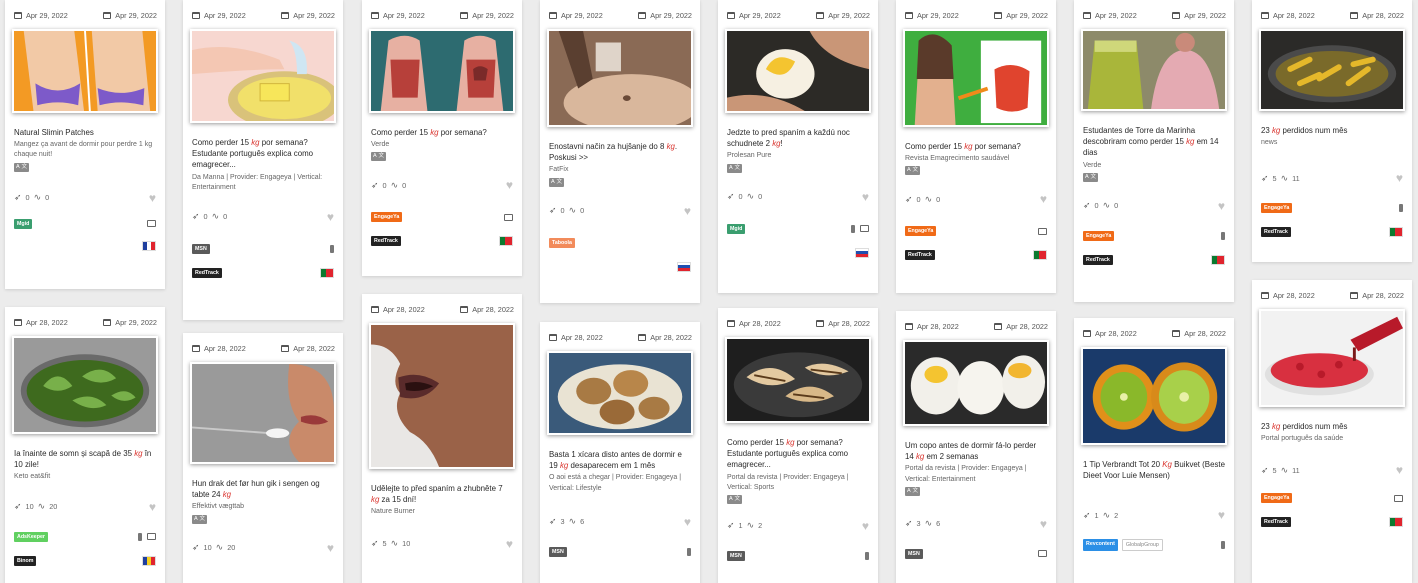  Describe the element at coordinates (1218, 259) in the screenshot. I see `flag-pt-icon` at that location.